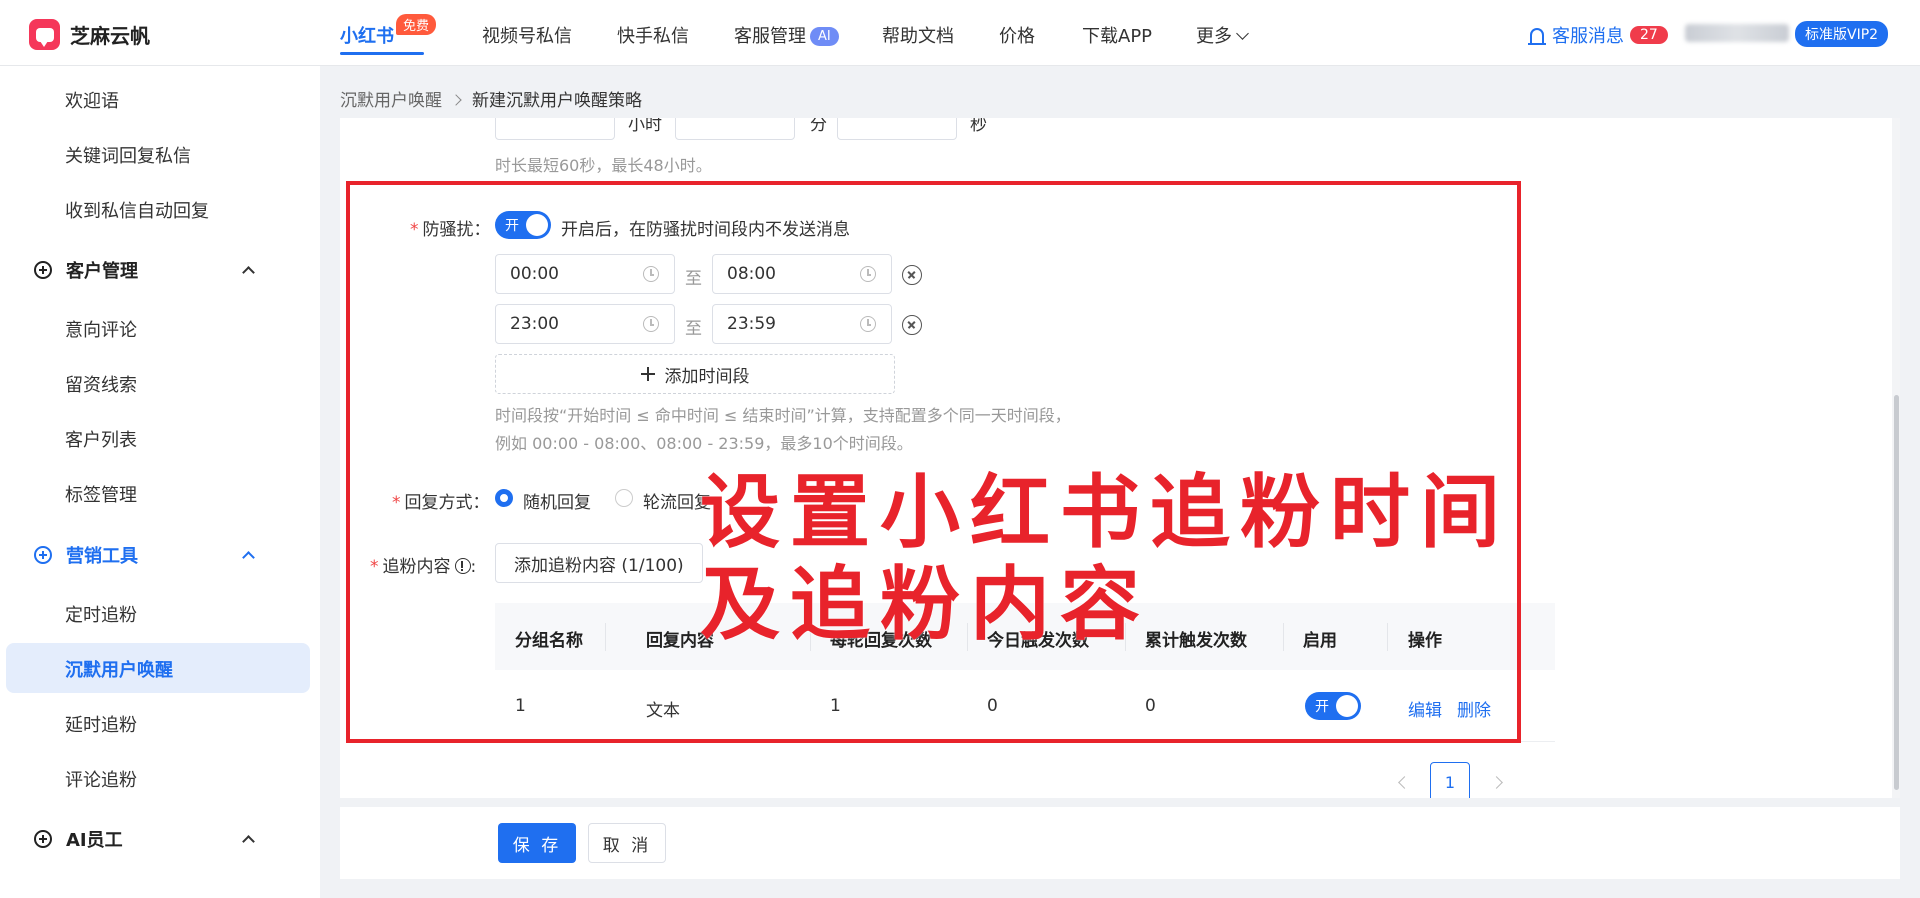  What do you see at coordinates (1017, 35) in the screenshot?
I see `nav-tab-pricing: 价格` at bounding box center [1017, 35].